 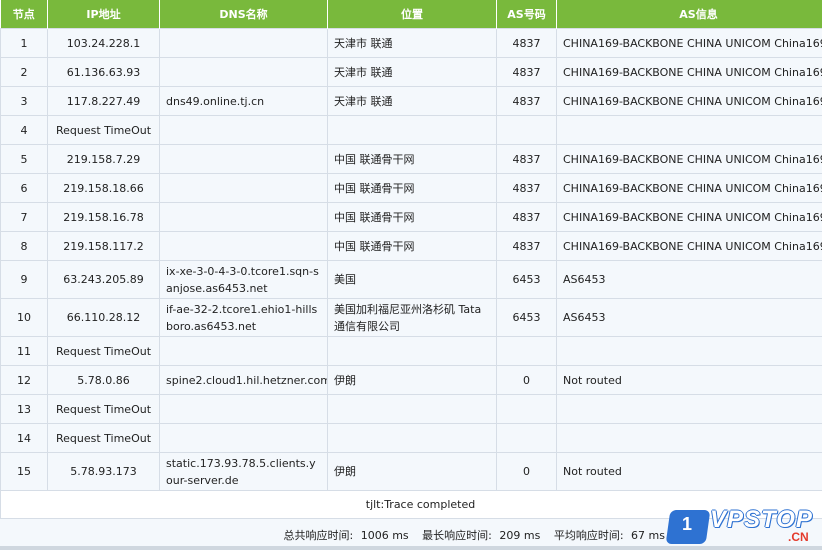 What do you see at coordinates (103, 72) in the screenshot?
I see `ip-cell: 61.136.63.93` at bounding box center [103, 72].